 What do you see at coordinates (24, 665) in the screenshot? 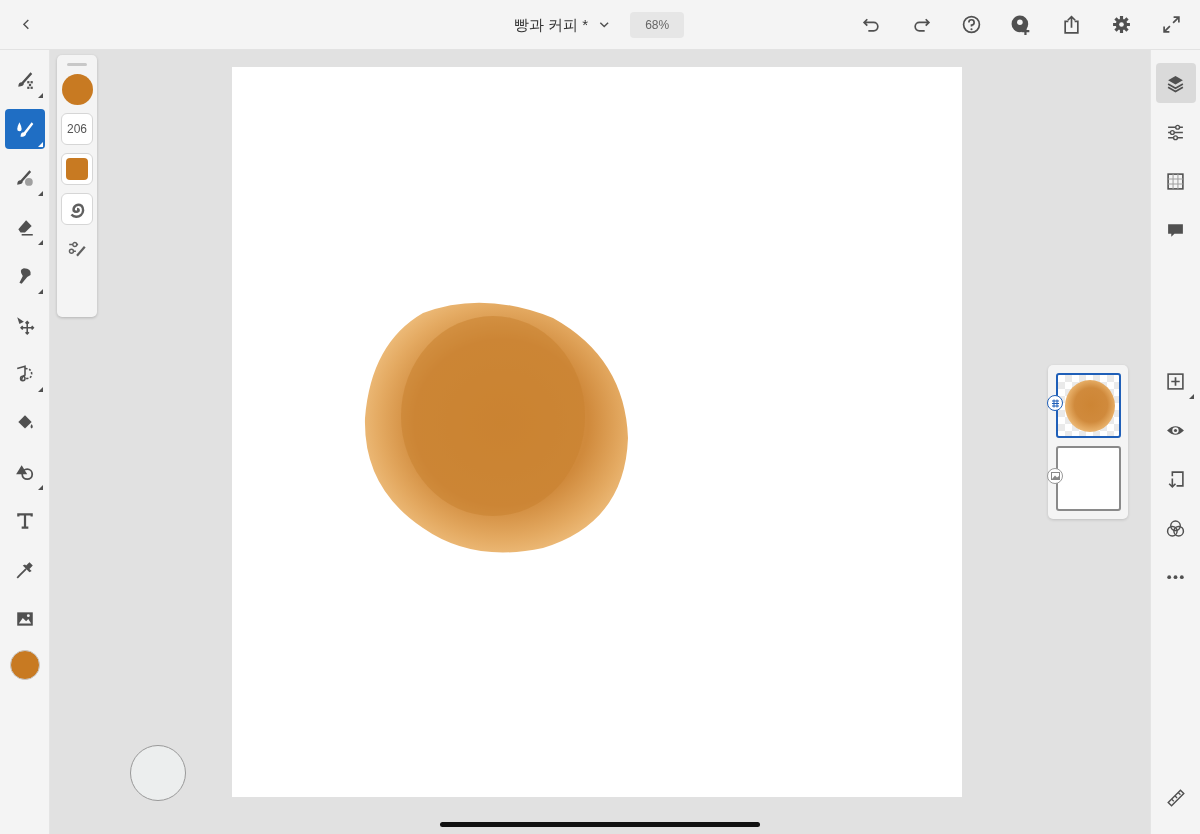
I see `color-swatch` at bounding box center [24, 665].